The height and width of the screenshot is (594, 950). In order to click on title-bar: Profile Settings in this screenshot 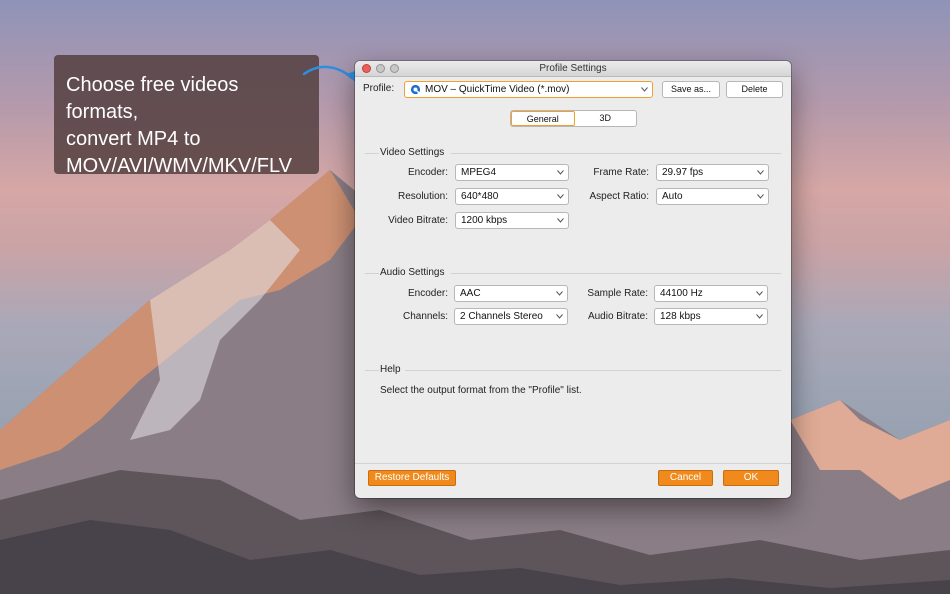, I will do `click(573, 69)`.